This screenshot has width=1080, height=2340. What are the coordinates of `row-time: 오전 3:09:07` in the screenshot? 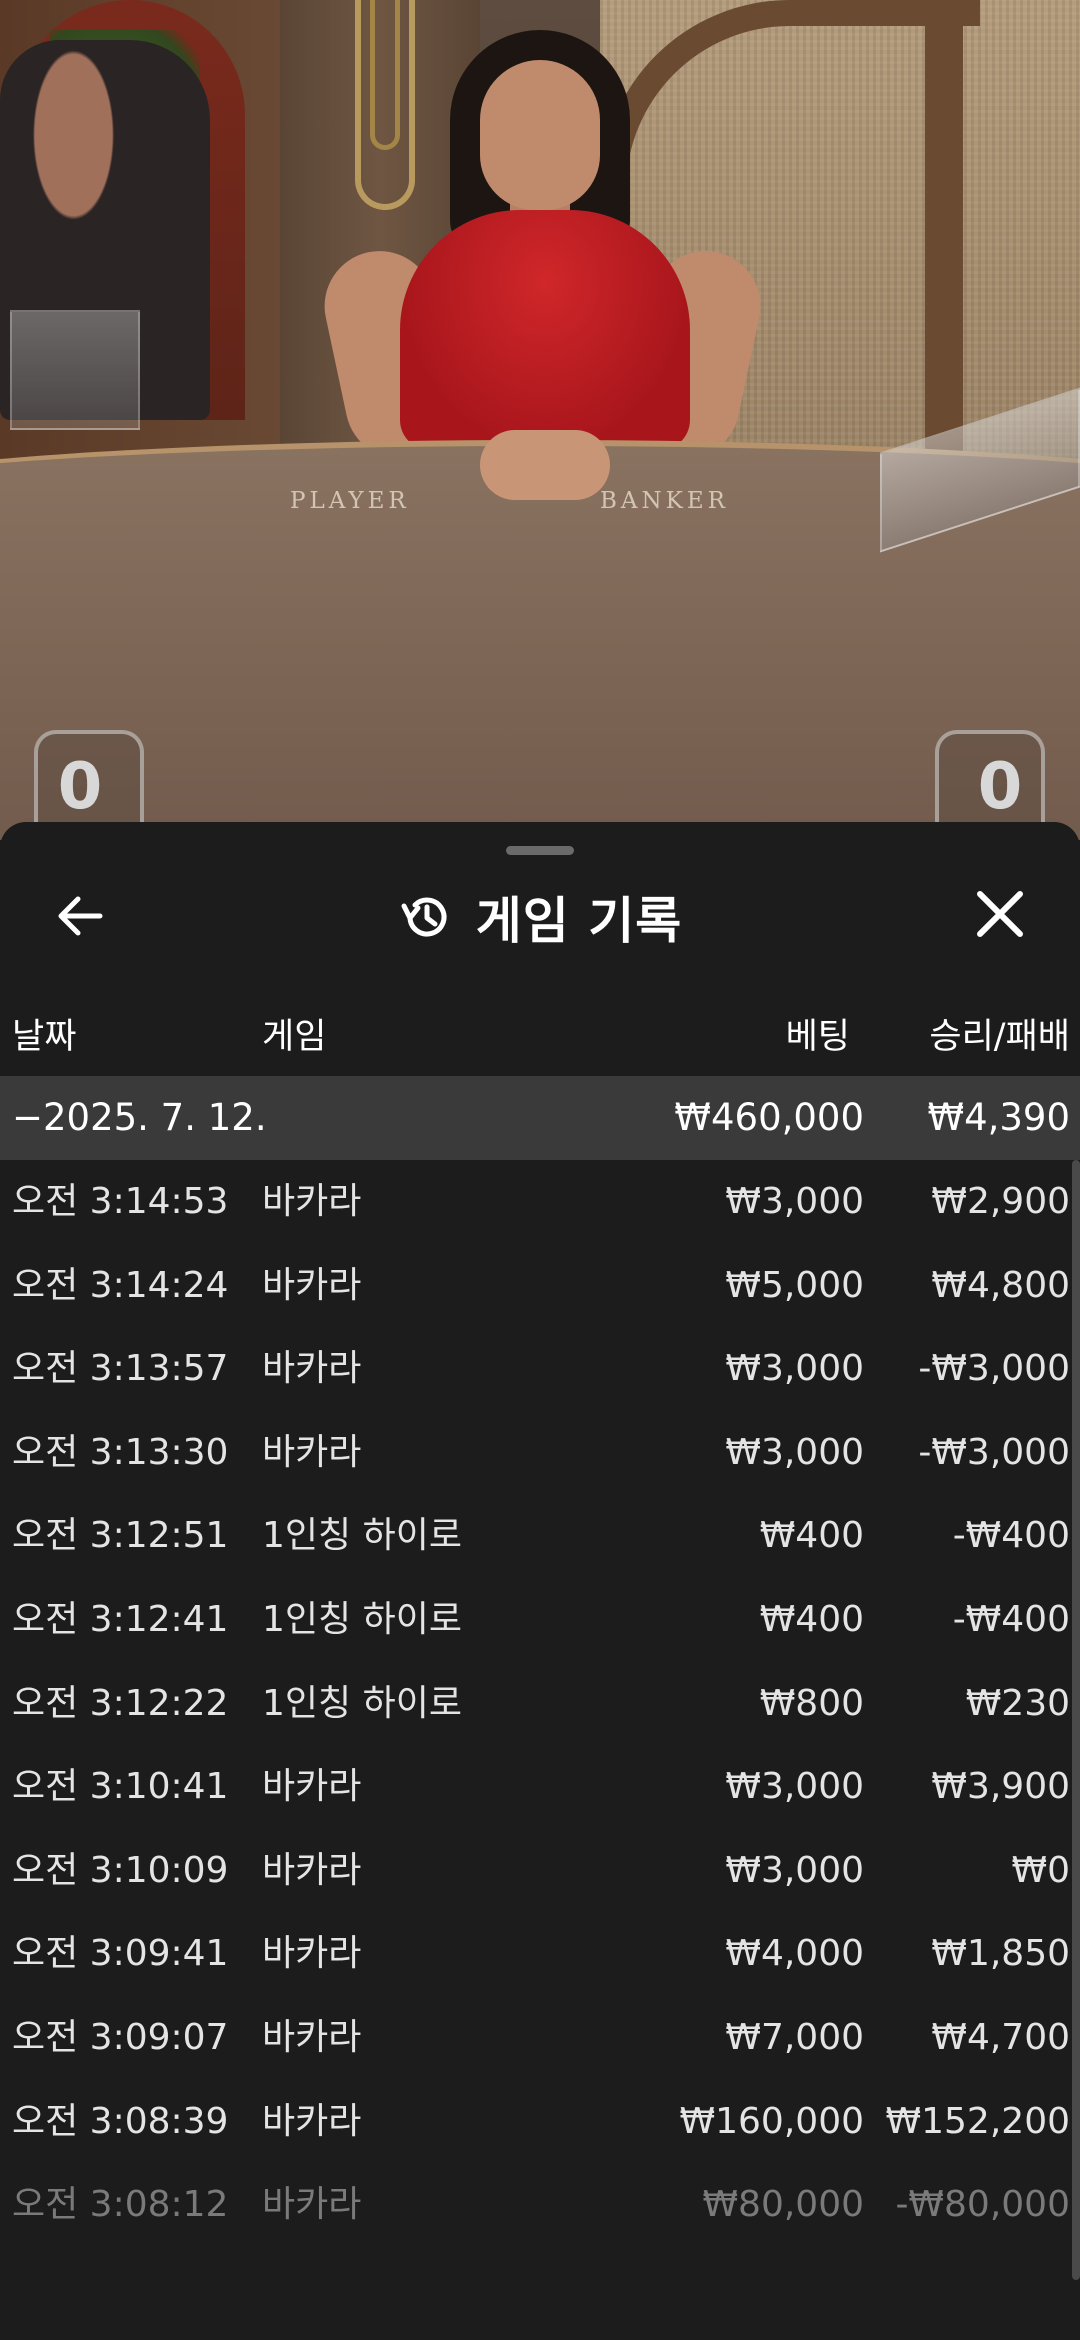 It's located at (120, 2037).